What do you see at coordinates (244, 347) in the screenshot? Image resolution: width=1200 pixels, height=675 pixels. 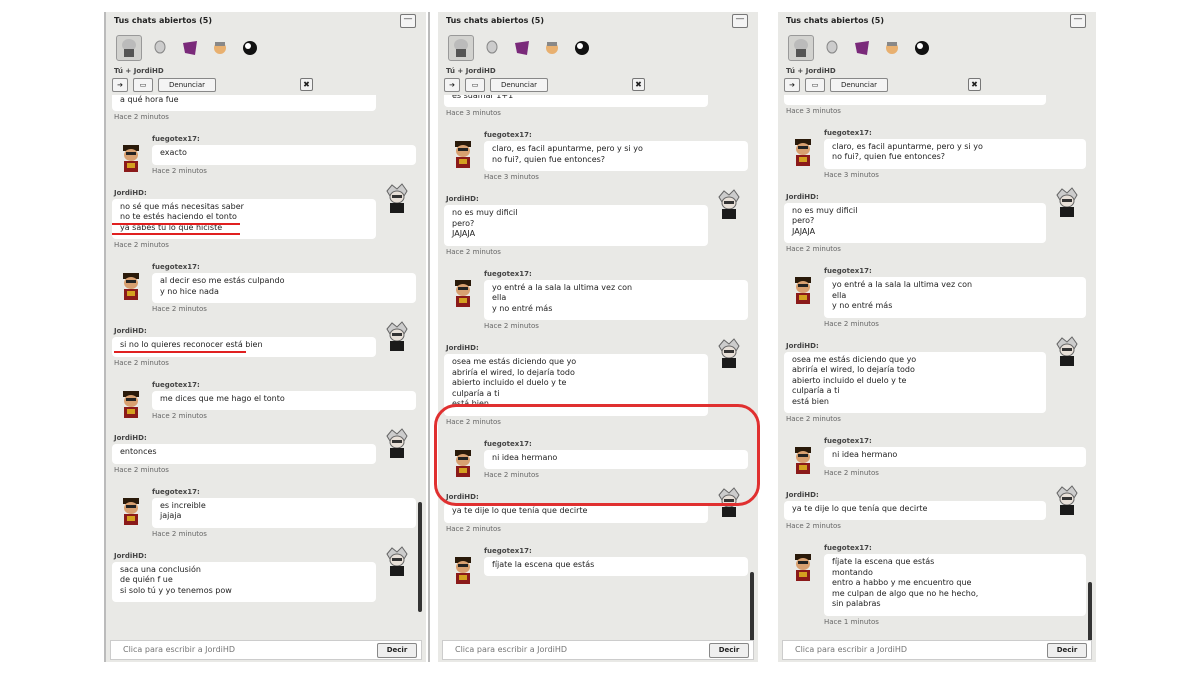 I see `message-bubble: si no lo quieres reconocer está bien` at bounding box center [244, 347].